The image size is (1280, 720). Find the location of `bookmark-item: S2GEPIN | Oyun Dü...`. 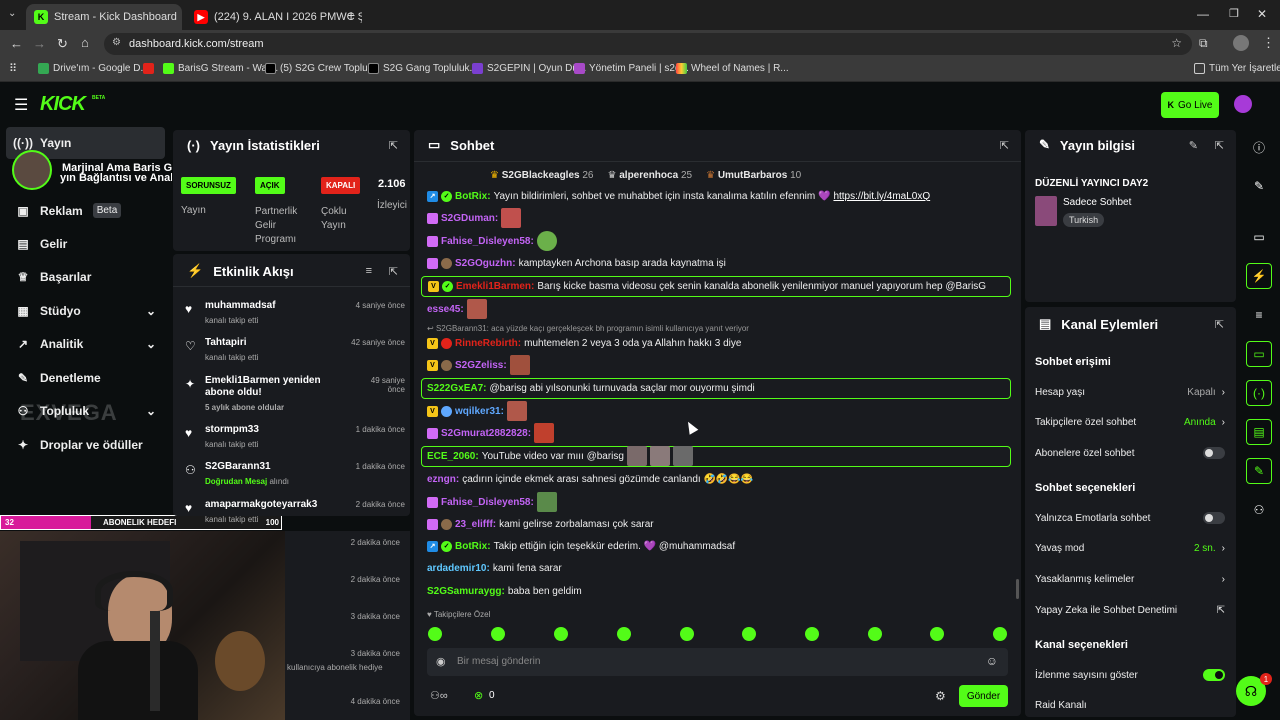

bookmark-item: S2GEPIN | Oyun Dü... is located at coordinates (529, 68).